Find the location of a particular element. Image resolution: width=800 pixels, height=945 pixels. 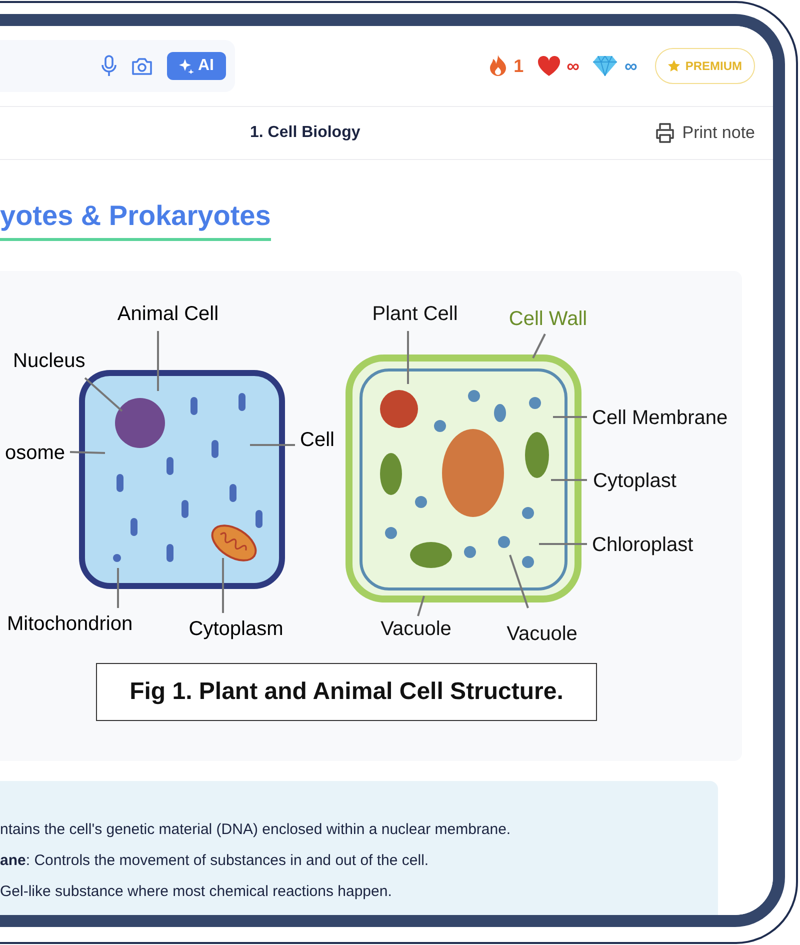

lesson-title: 1. Cell Biology is located at coordinates (305, 133).